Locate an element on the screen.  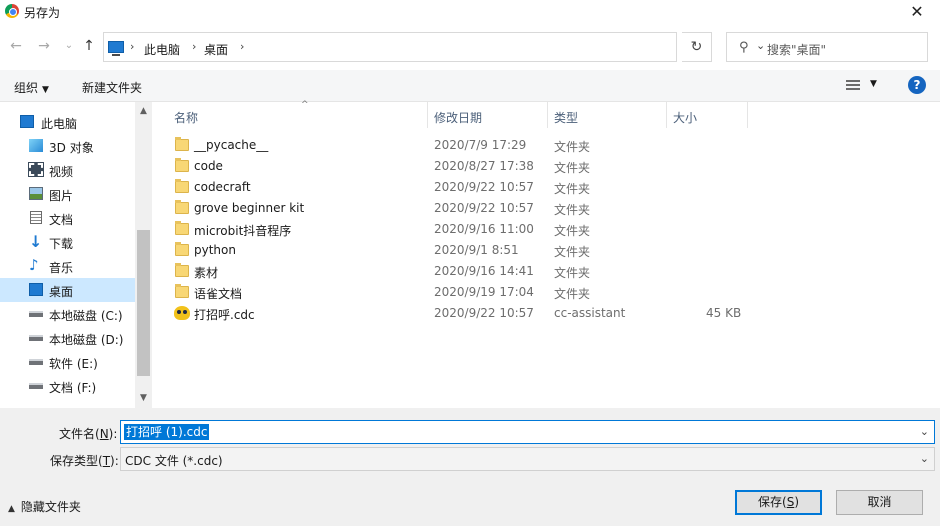
new-folder-button: 新建文件夹 is located at coordinates (112, 87).